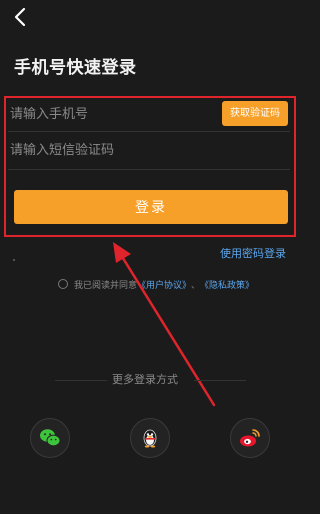 This screenshot has width=320, height=514. Describe the element at coordinates (110, 150) in the screenshot. I see `sms-code-input` at that location.